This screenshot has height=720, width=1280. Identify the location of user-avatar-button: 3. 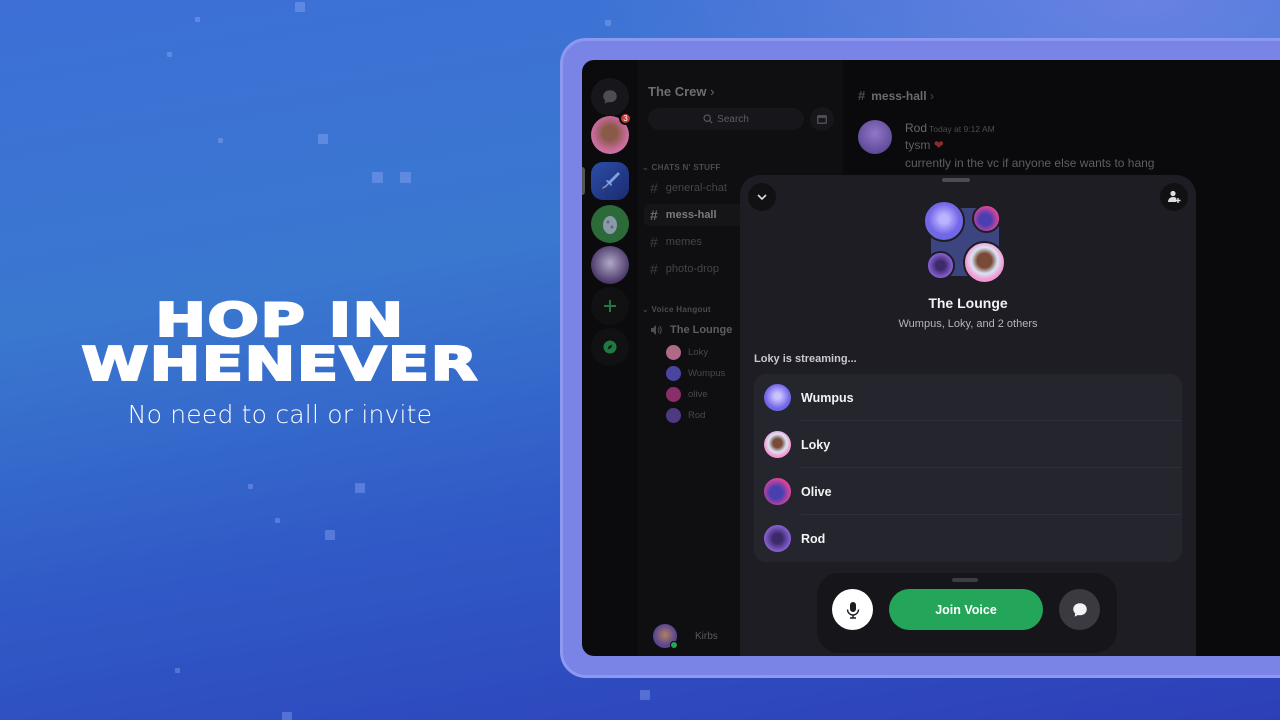
(611, 133).